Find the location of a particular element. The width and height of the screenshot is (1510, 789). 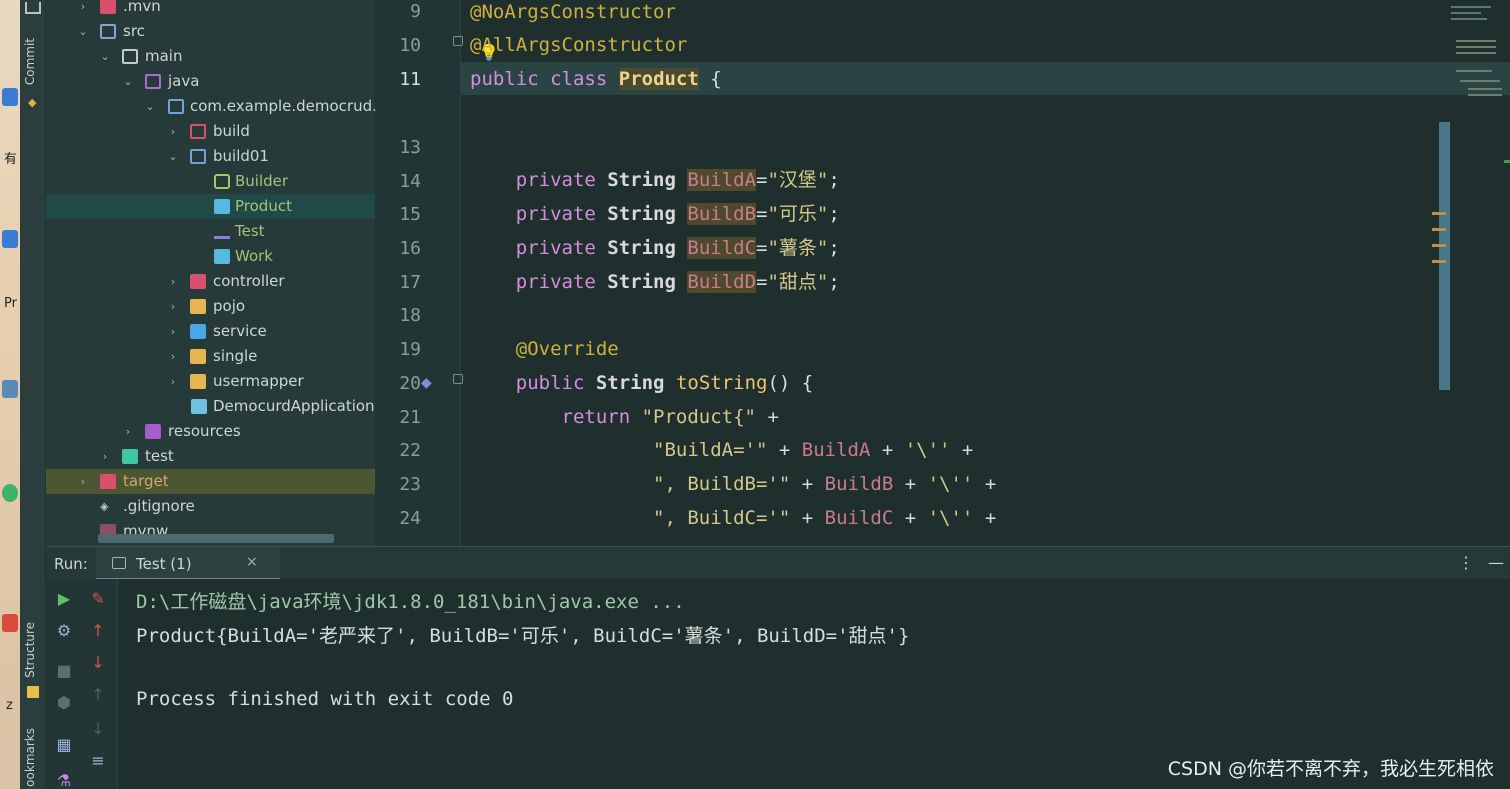

punct-token: () { is located at coordinates (790, 383).